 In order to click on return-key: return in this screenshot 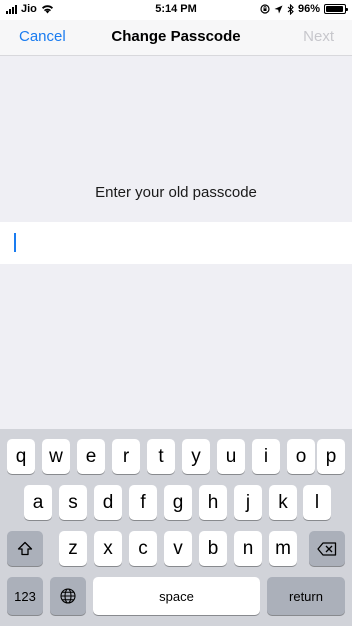, I will do `click(306, 596)`.